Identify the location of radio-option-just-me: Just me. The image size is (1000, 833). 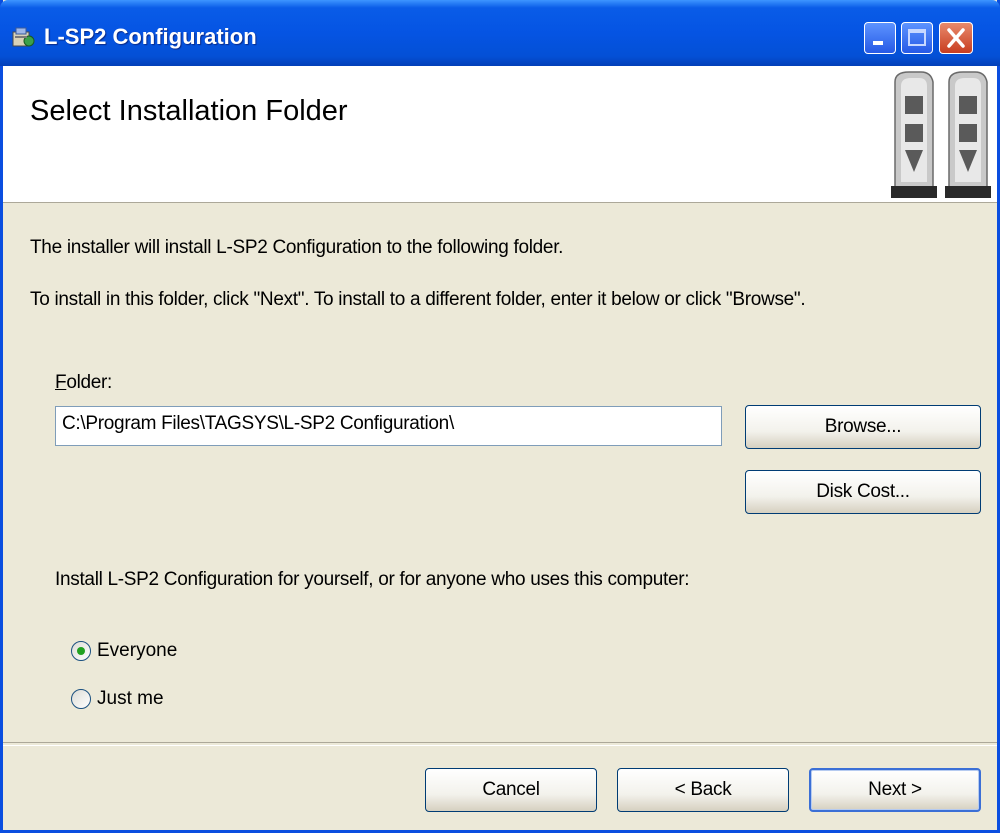
(117, 699).